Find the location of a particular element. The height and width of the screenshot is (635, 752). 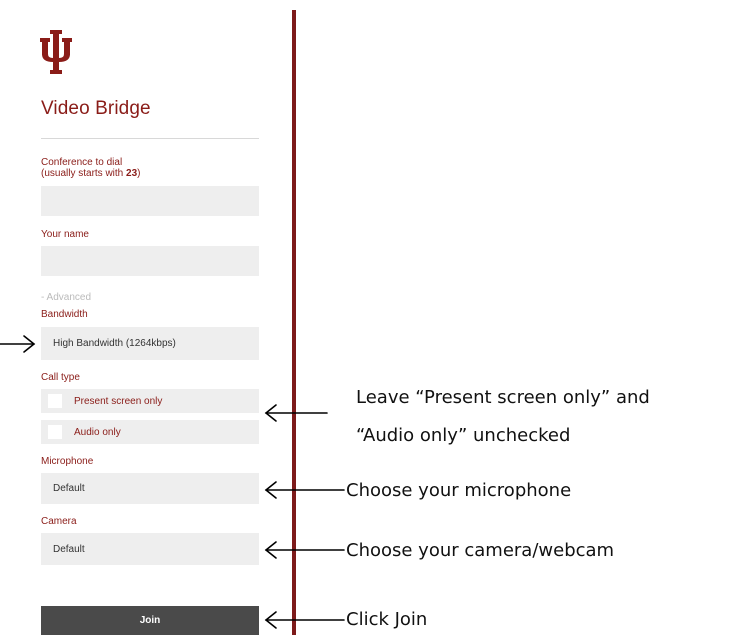

join-annotation: Click Join is located at coordinates (387, 619).